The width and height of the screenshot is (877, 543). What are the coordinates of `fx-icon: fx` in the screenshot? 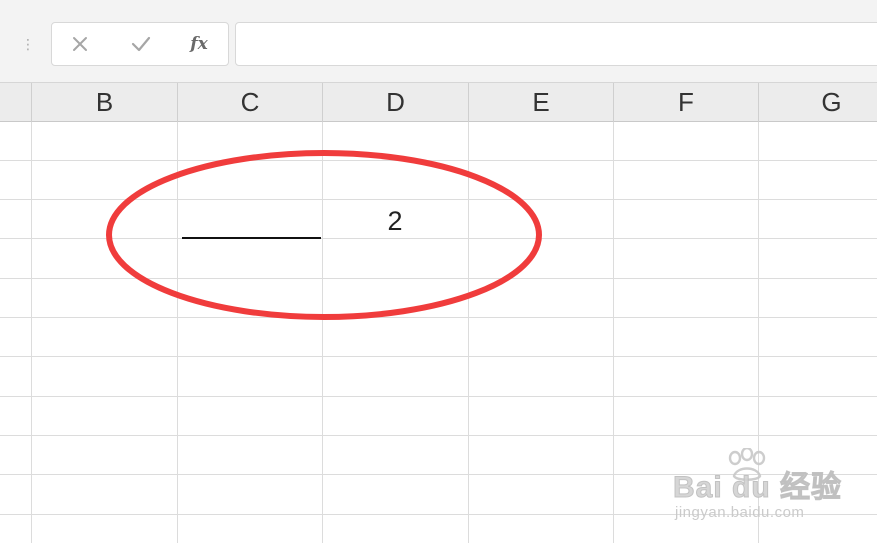 It's located at (199, 44).